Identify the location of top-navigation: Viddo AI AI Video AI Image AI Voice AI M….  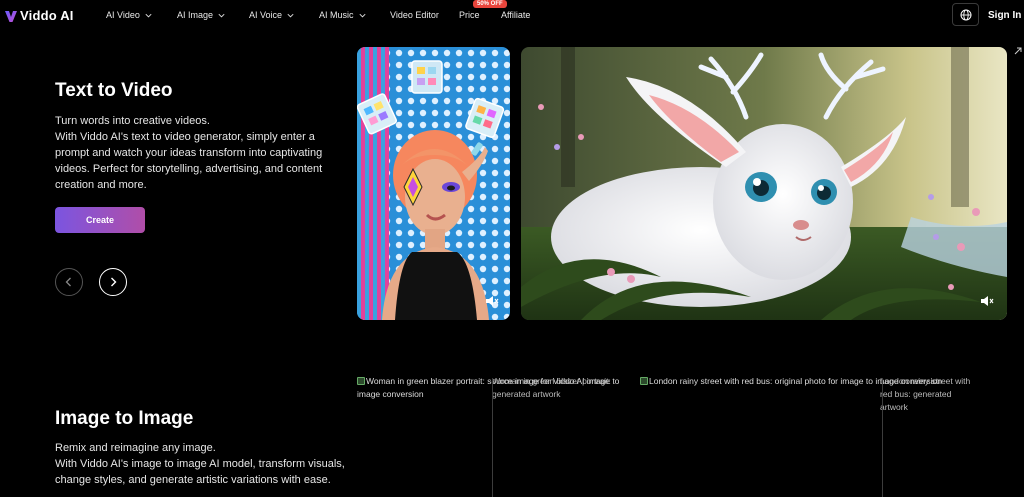
(512, 15).